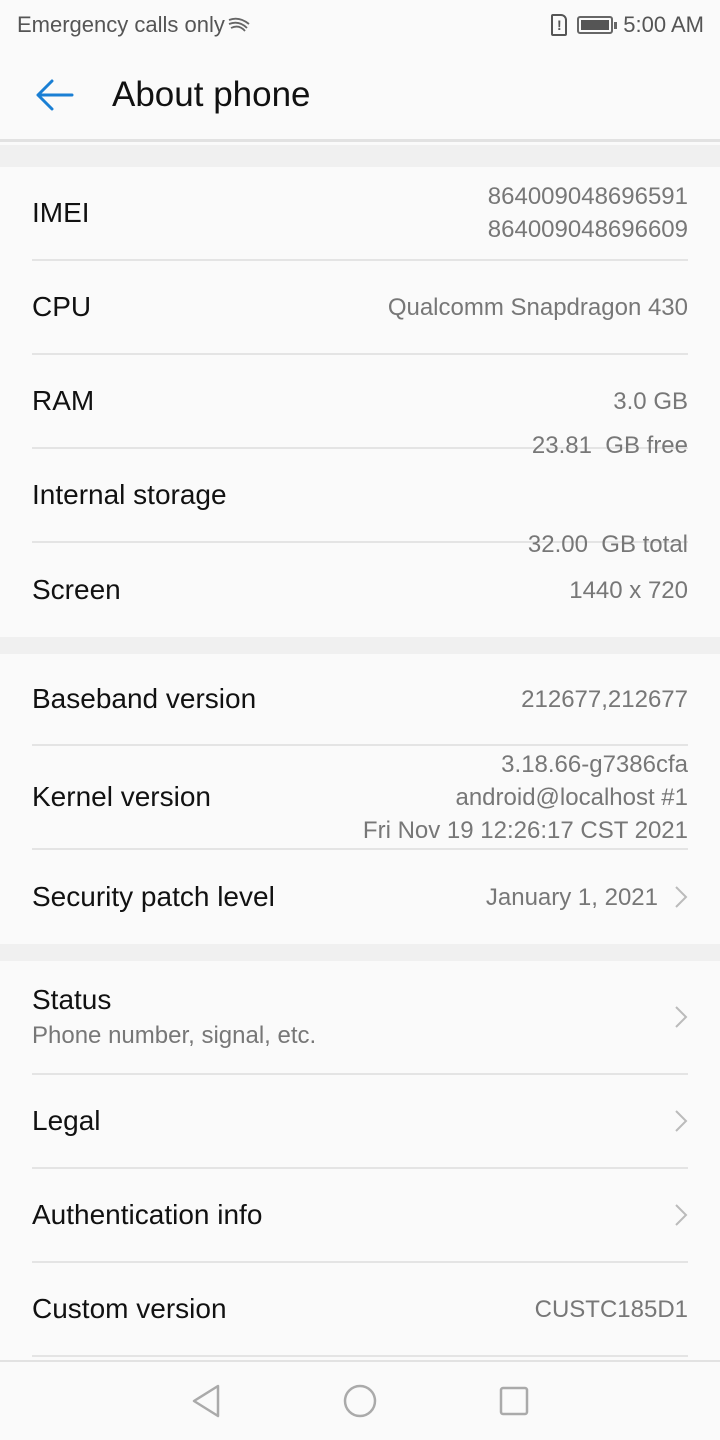  I want to click on row-label: Status, so click(72, 999).